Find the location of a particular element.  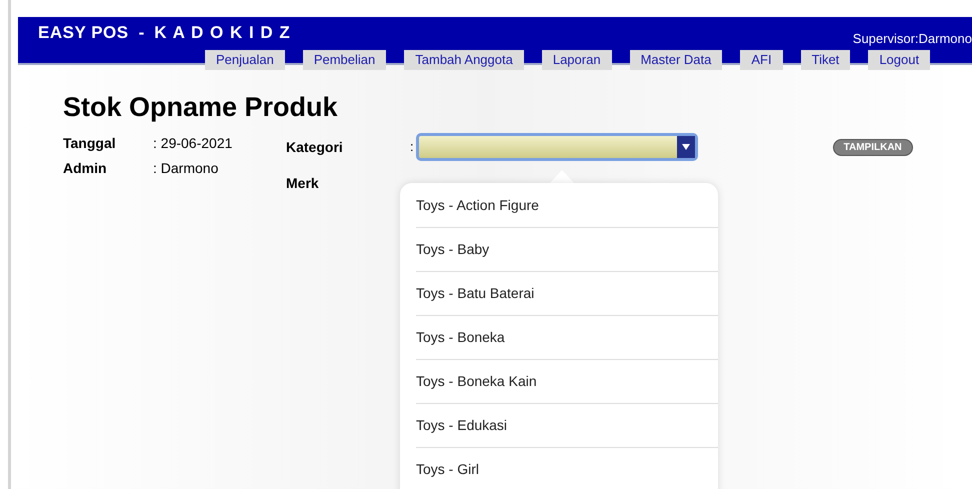

info-value: : Darmono is located at coordinates (185, 168).